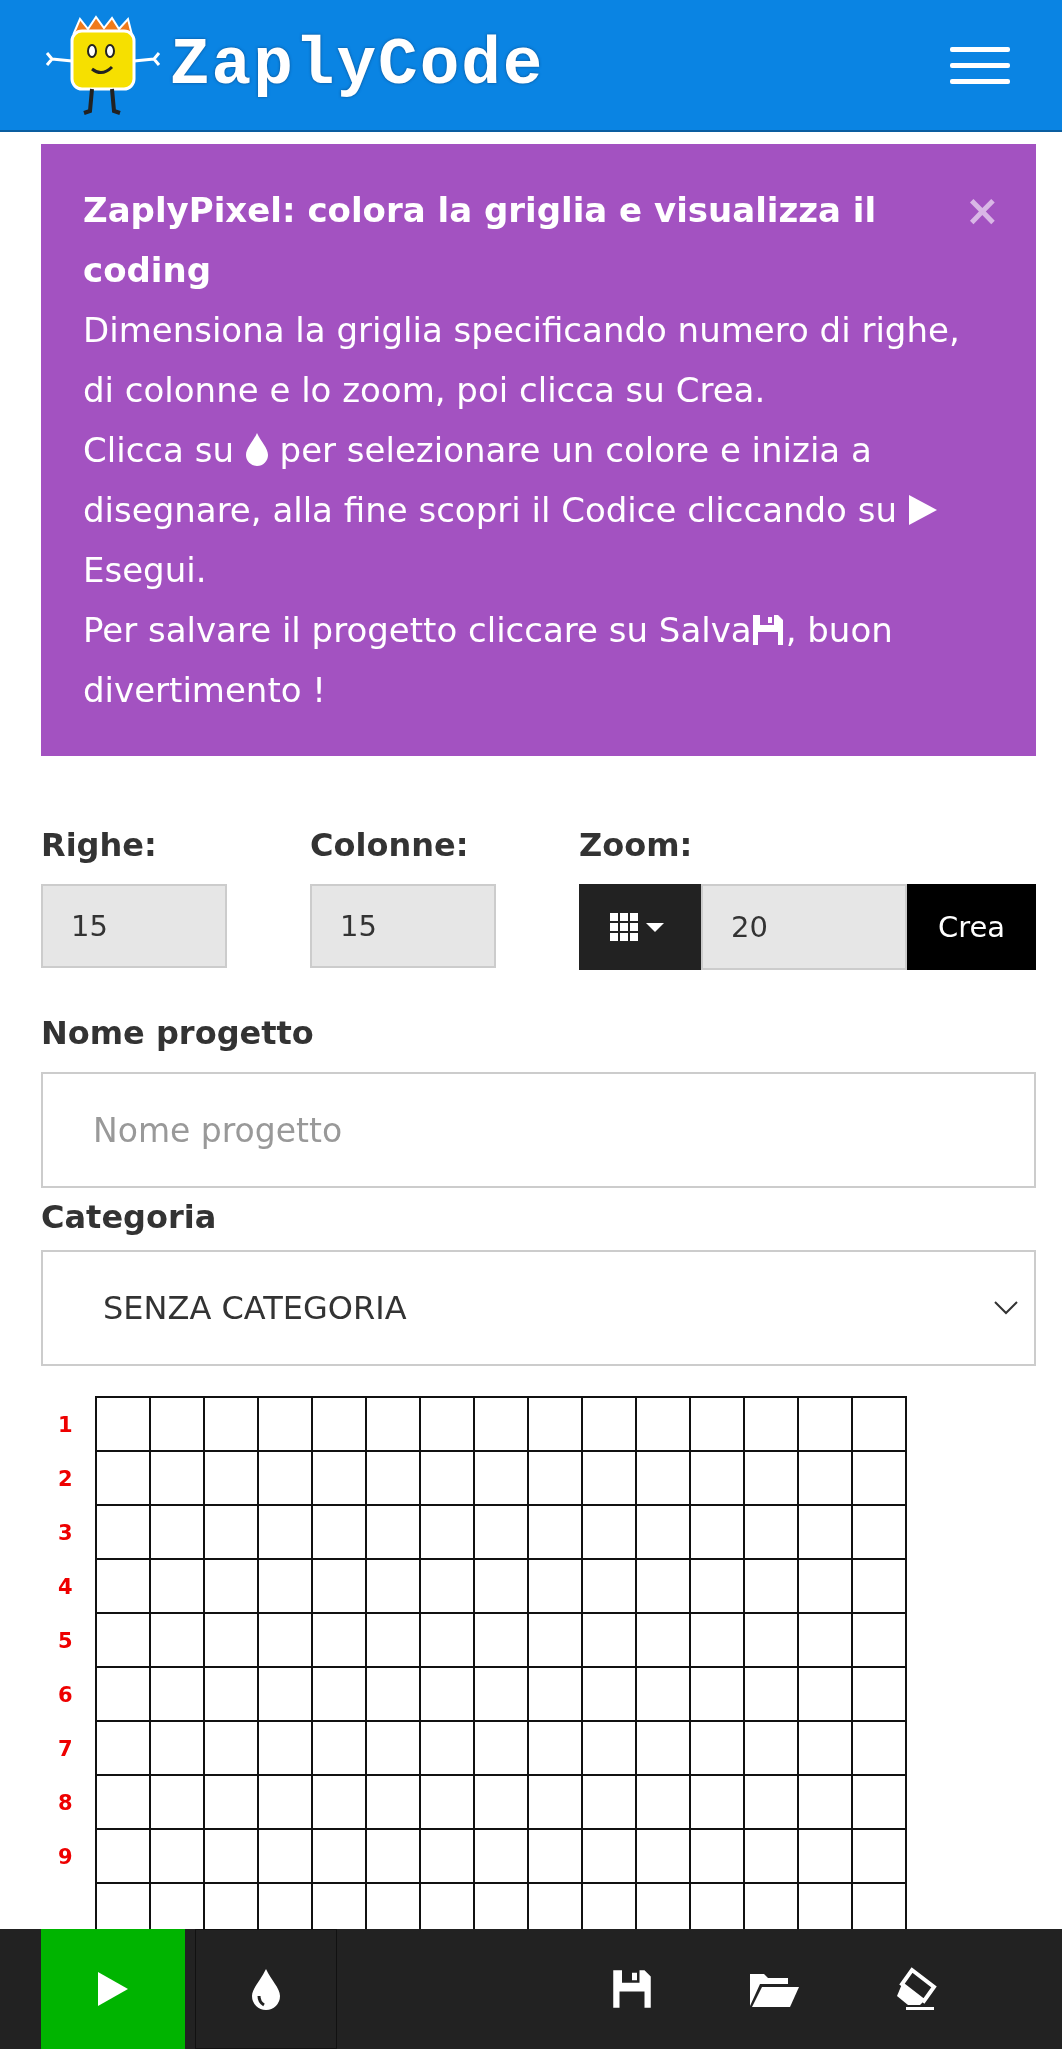 The image size is (1062, 2049). Describe the element at coordinates (66, 1749) in the screenshot. I see `row-number: 7` at that location.